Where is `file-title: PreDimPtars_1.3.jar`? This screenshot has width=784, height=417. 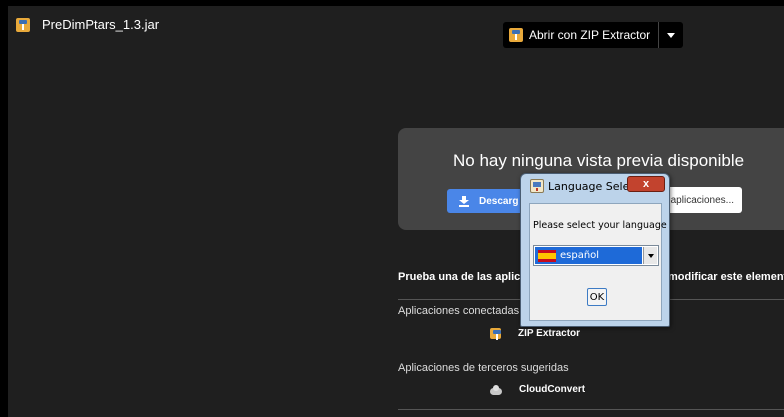
file-title: PreDimPtars_1.3.jar is located at coordinates (87, 24).